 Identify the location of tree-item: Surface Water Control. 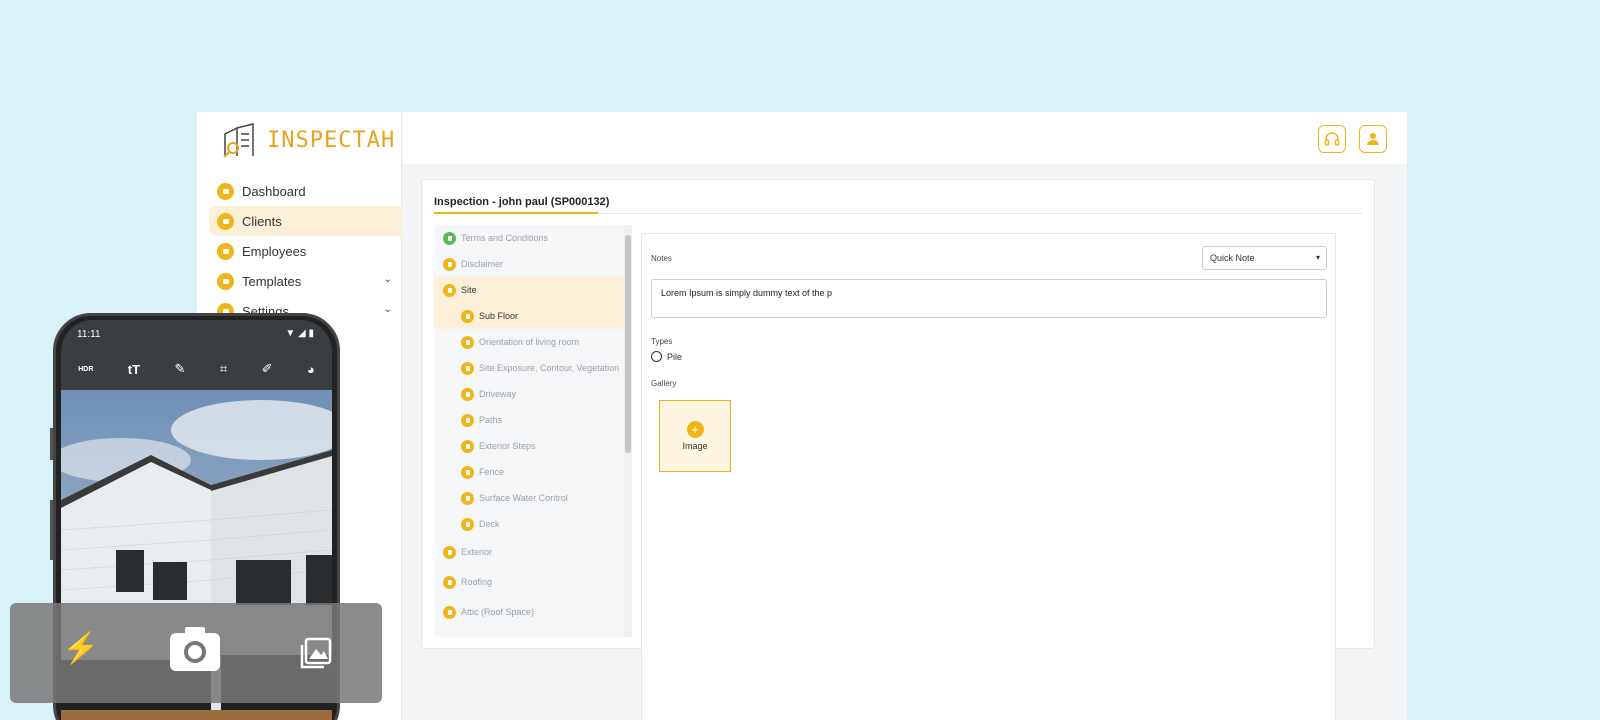
(533, 498).